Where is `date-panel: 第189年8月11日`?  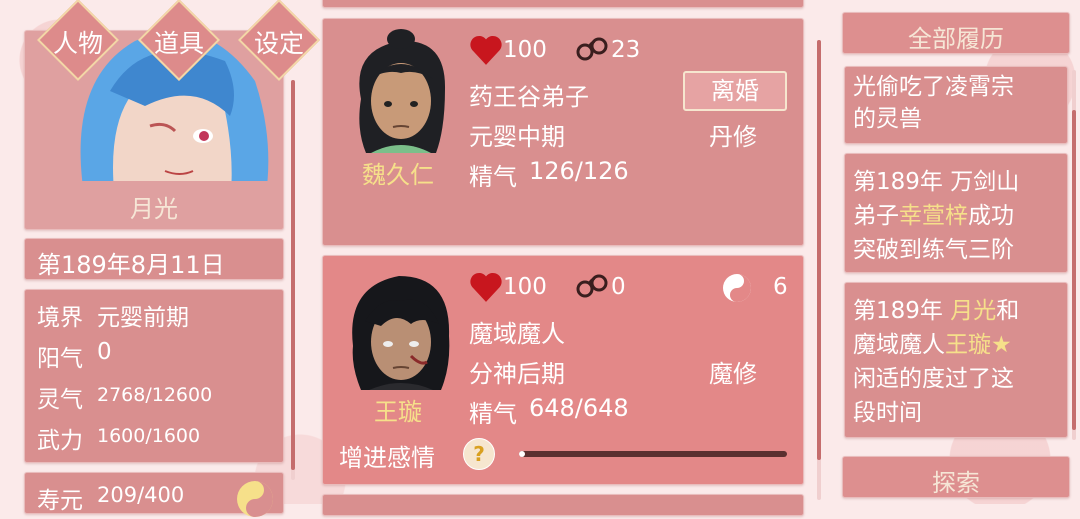
date-panel: 第189年8月11日 is located at coordinates (154, 259).